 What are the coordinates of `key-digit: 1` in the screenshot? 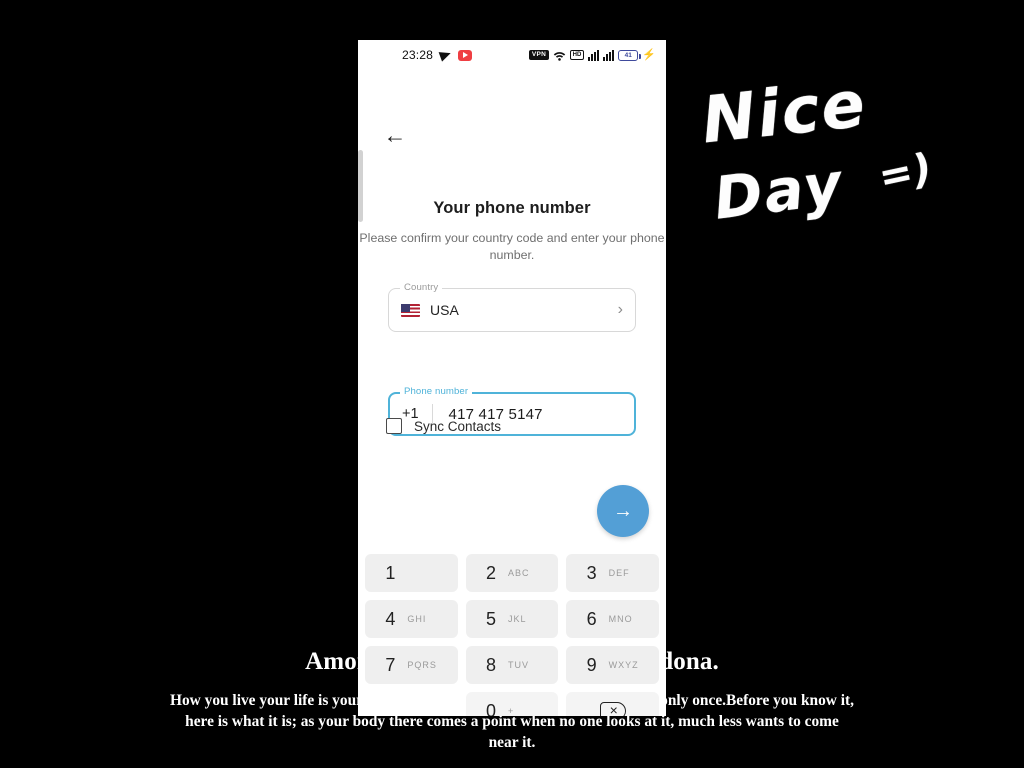 It's located at (390, 572).